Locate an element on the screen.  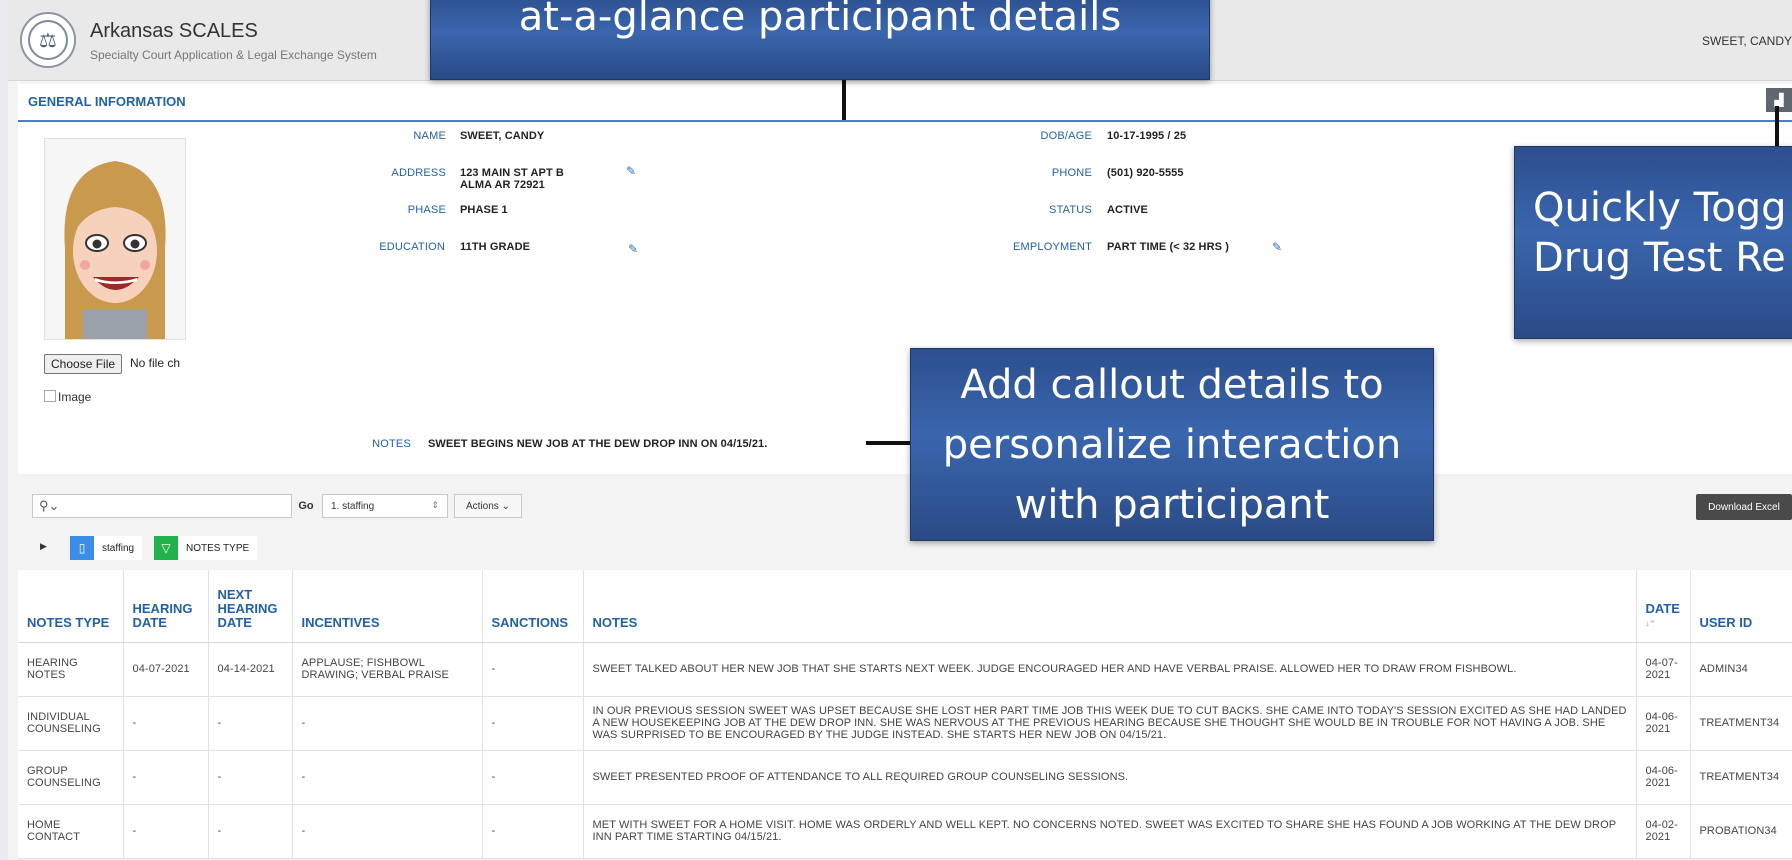
col-header-date-label: DATE is located at coordinates (1662, 608).